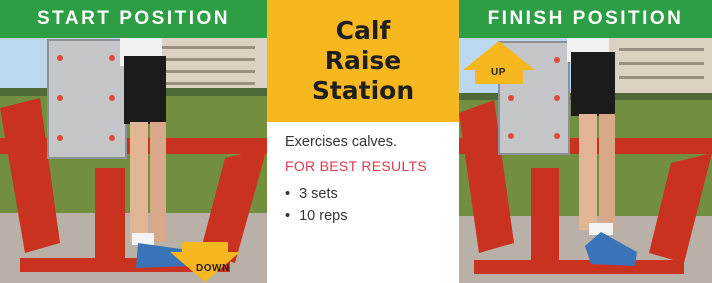  I want to click on instructions-list: 3 sets 10 reps, so click(316, 205).